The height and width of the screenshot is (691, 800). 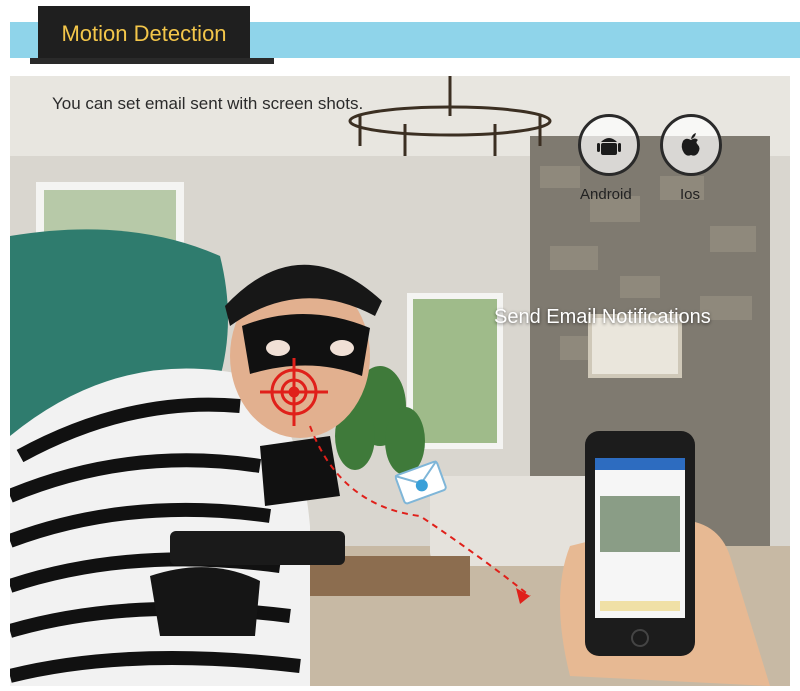 What do you see at coordinates (152, 61) in the screenshot?
I see `title-tab-base` at bounding box center [152, 61].